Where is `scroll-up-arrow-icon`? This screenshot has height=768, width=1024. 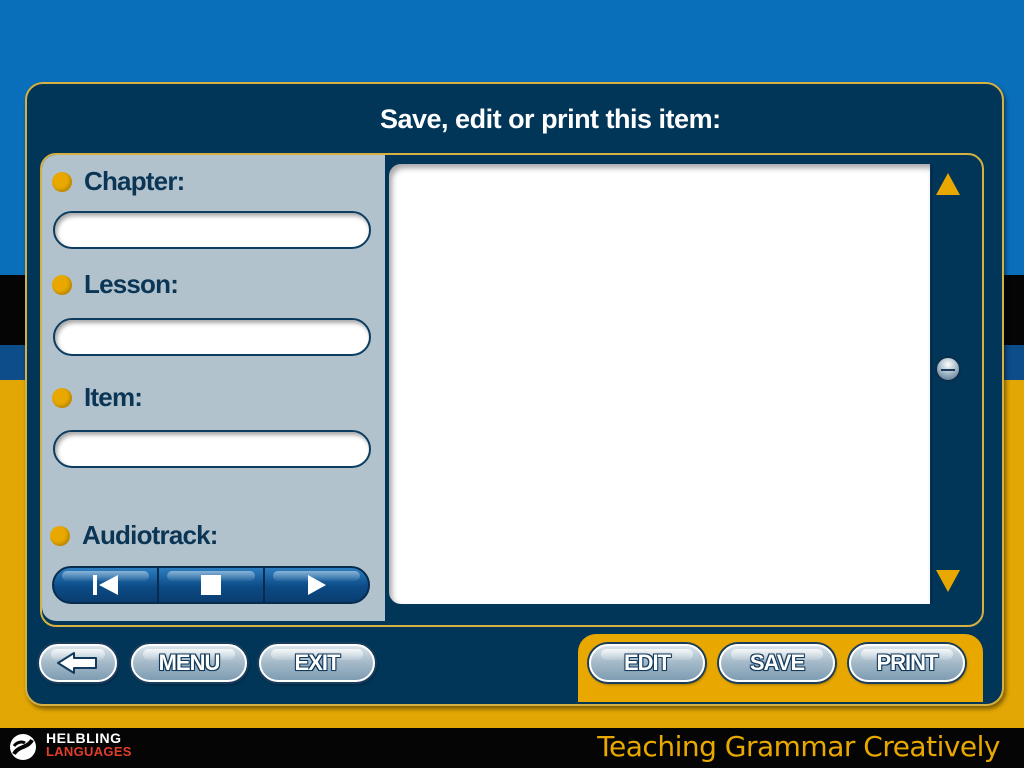
scroll-up-arrow-icon is located at coordinates (948, 184).